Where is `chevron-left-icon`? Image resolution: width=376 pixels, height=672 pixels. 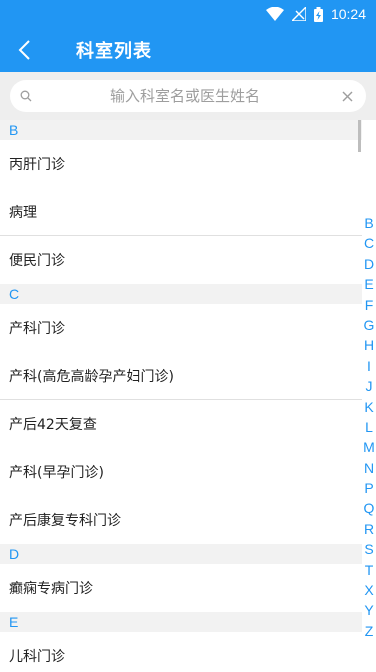
chevron-left-icon is located at coordinates (24, 50).